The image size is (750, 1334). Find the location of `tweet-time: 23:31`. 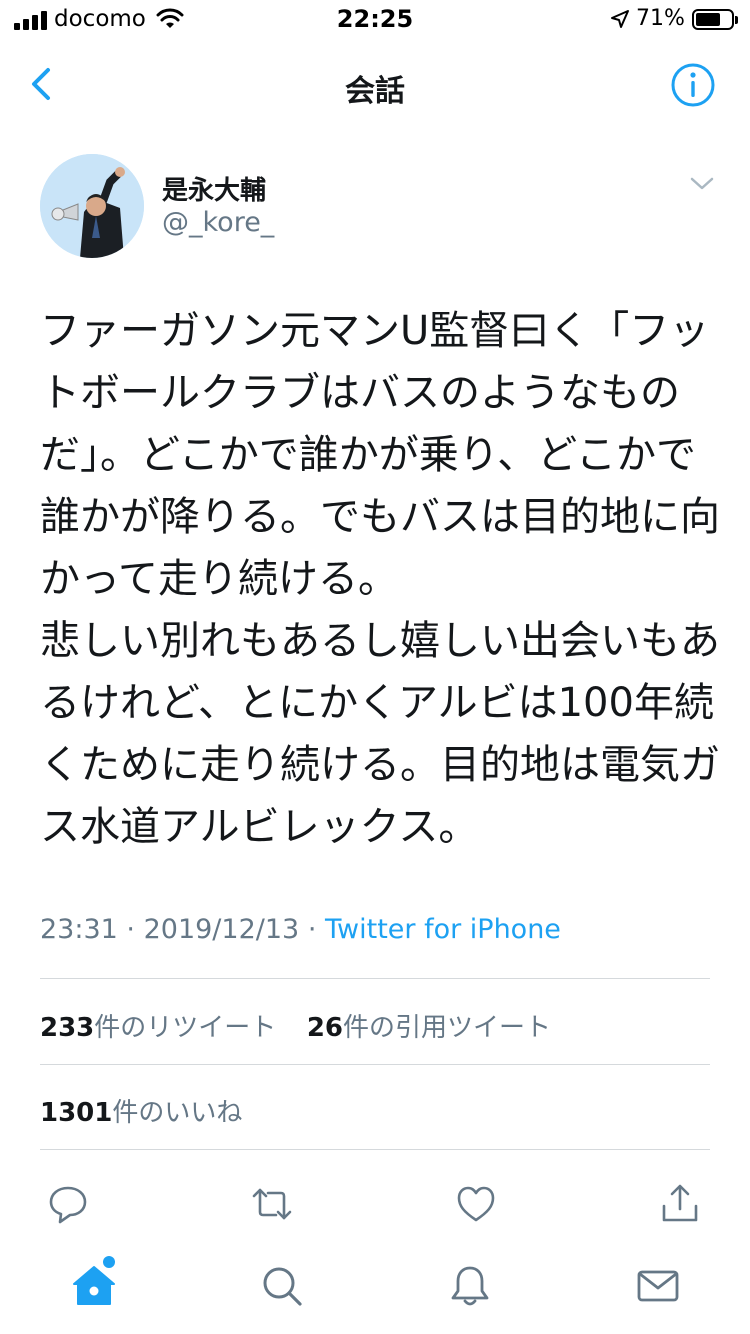

tweet-time: 23:31 is located at coordinates (79, 929).